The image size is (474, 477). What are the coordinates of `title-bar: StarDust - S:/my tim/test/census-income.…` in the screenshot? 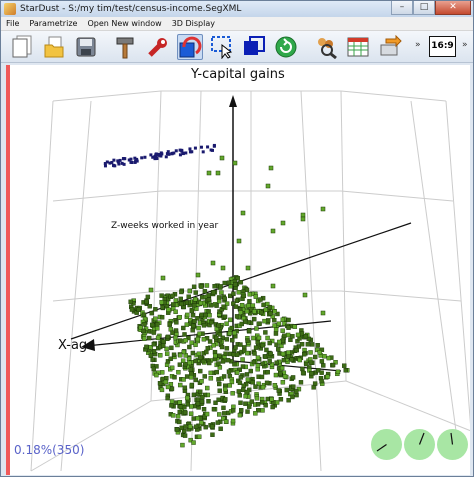 It's located at (237, 9).